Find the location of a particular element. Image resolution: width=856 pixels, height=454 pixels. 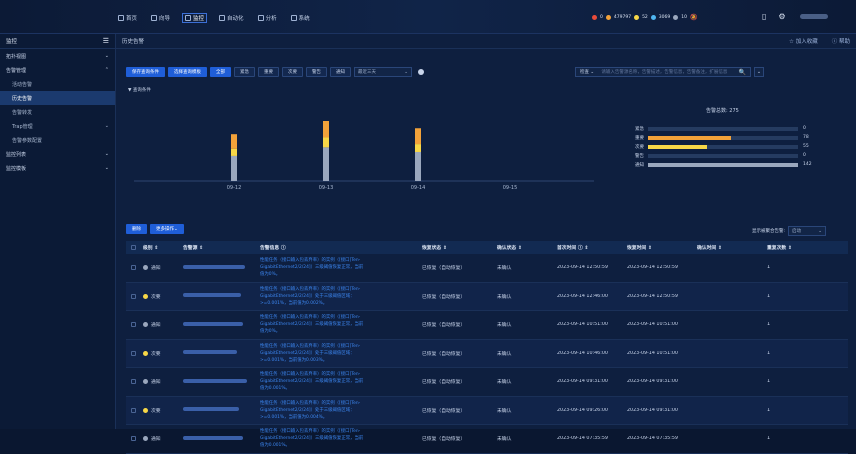

notice-count: 10 is located at coordinates (684, 17).